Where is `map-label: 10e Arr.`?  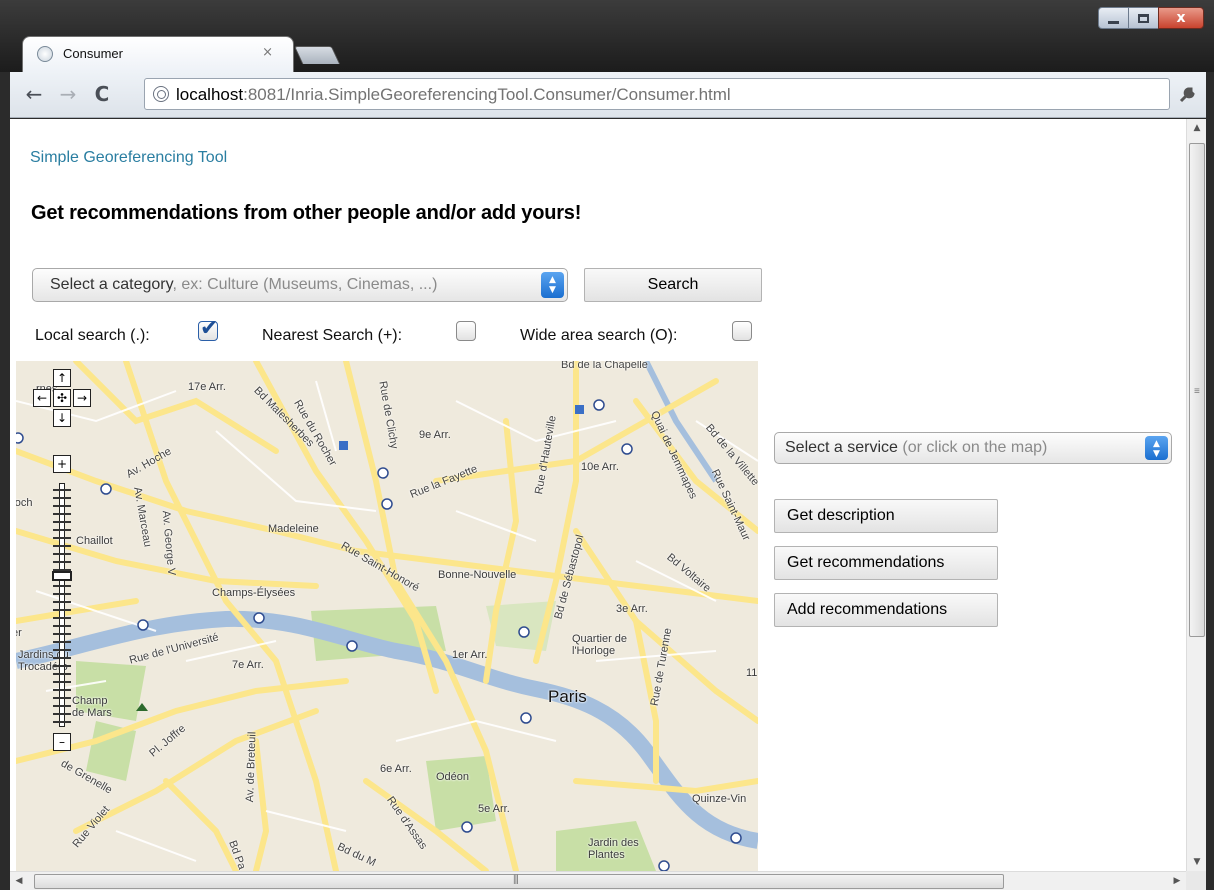 map-label: 10e Arr. is located at coordinates (600, 467).